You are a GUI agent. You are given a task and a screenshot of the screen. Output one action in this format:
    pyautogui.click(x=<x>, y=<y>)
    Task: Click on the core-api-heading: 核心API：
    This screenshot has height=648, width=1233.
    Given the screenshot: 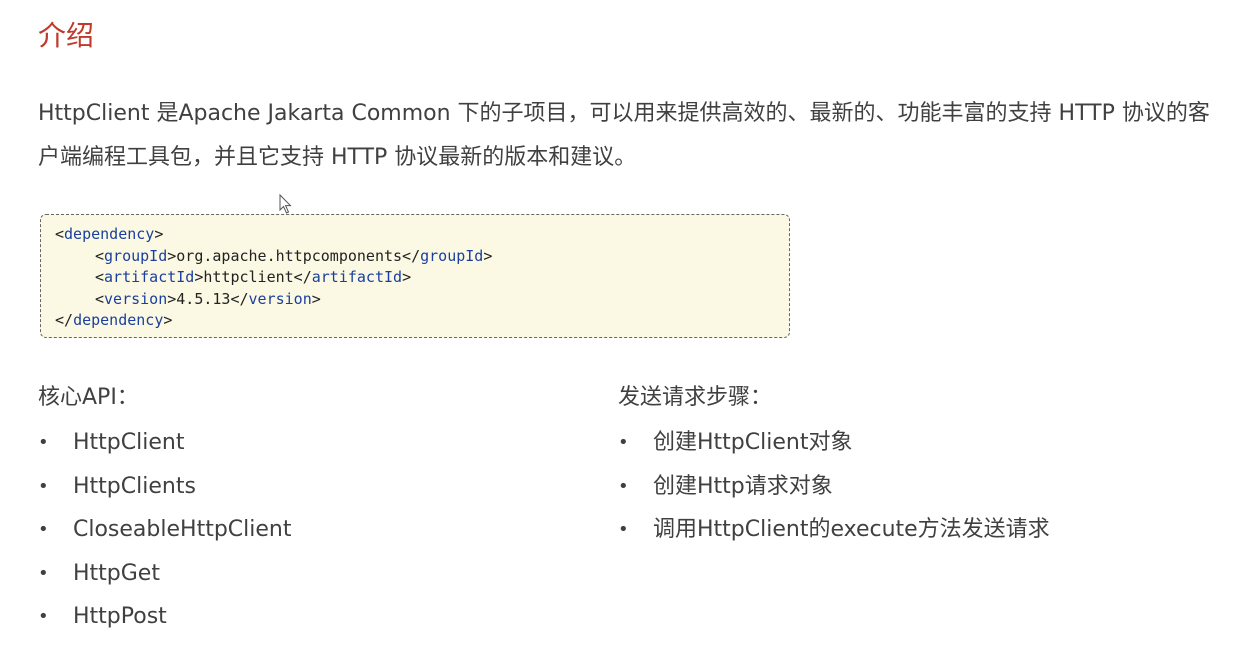 What is the action you would take?
    pyautogui.click(x=88, y=397)
    